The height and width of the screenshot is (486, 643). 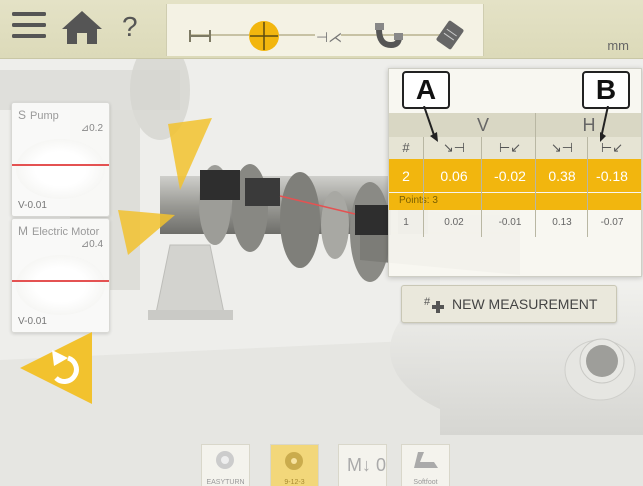 I want to click on pattern-label: 9-12-3, so click(x=294, y=482).